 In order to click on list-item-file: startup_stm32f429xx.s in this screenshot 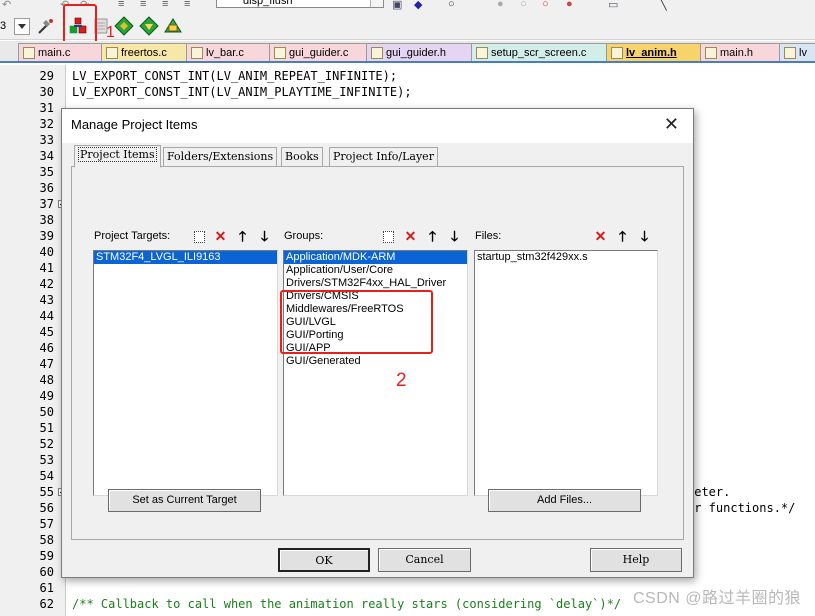, I will do `click(566, 257)`.